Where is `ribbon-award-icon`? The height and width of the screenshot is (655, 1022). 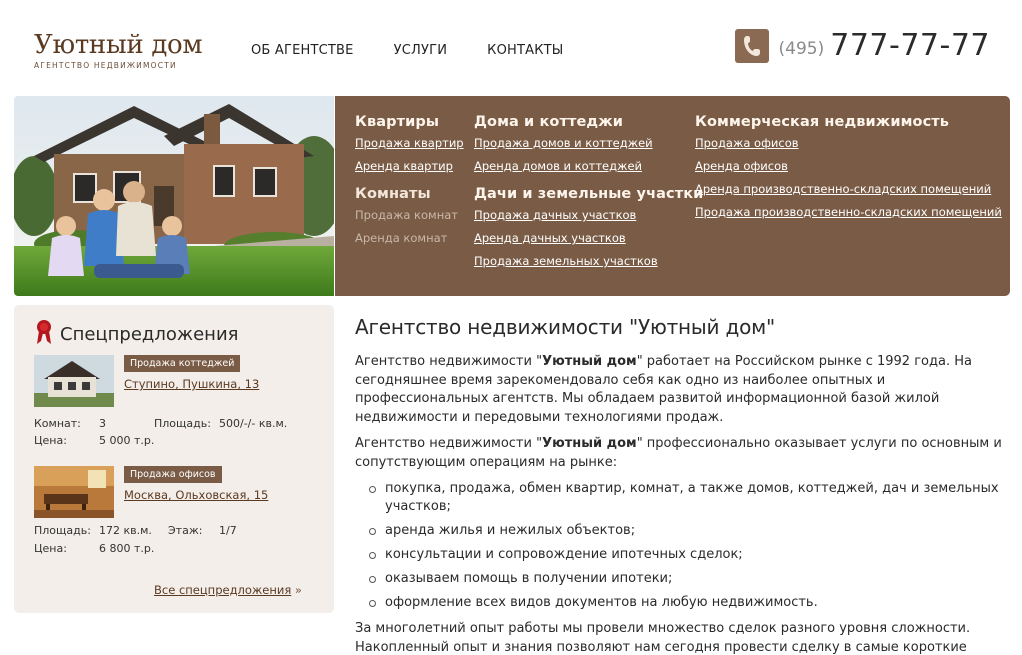 ribbon-award-icon is located at coordinates (44, 334).